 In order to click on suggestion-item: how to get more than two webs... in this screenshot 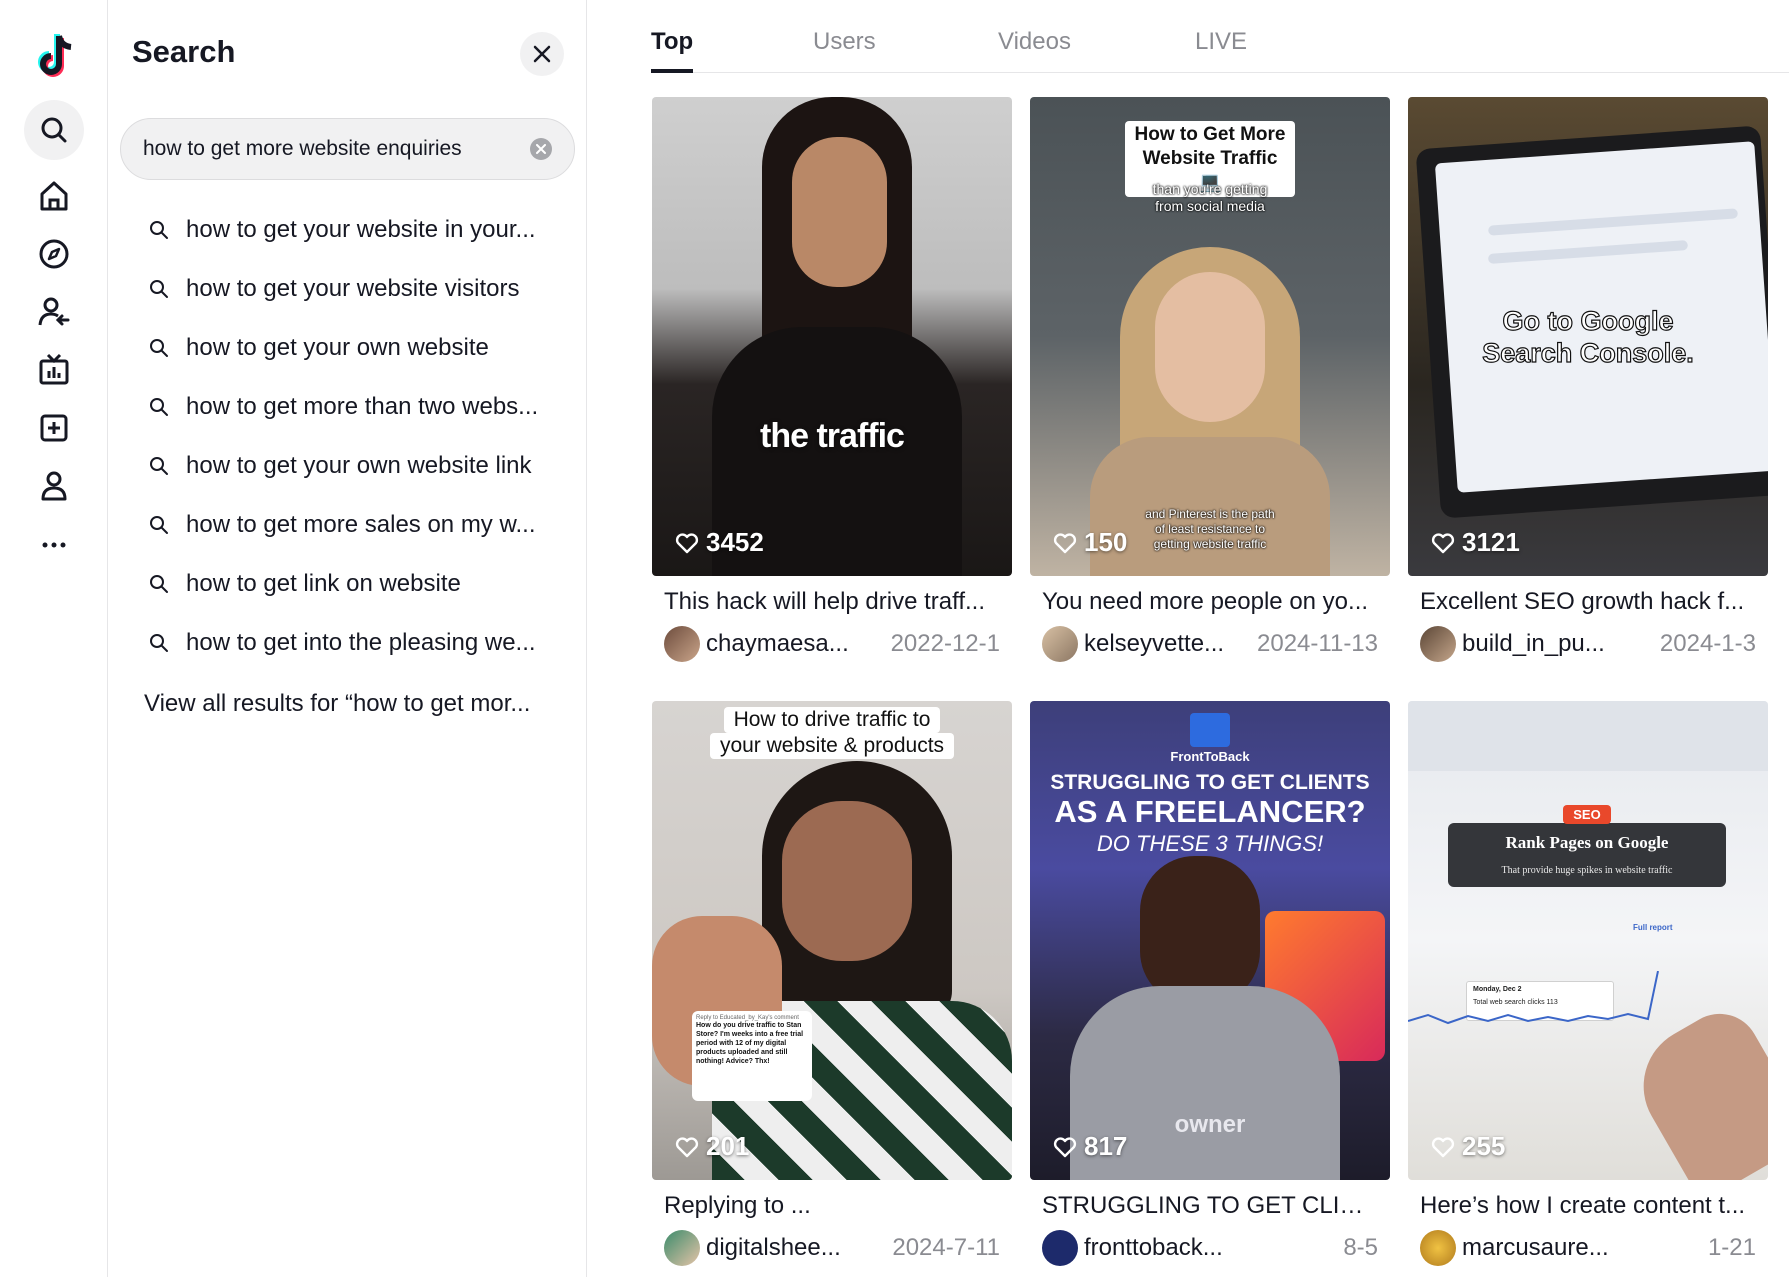, I will do `click(358, 406)`.